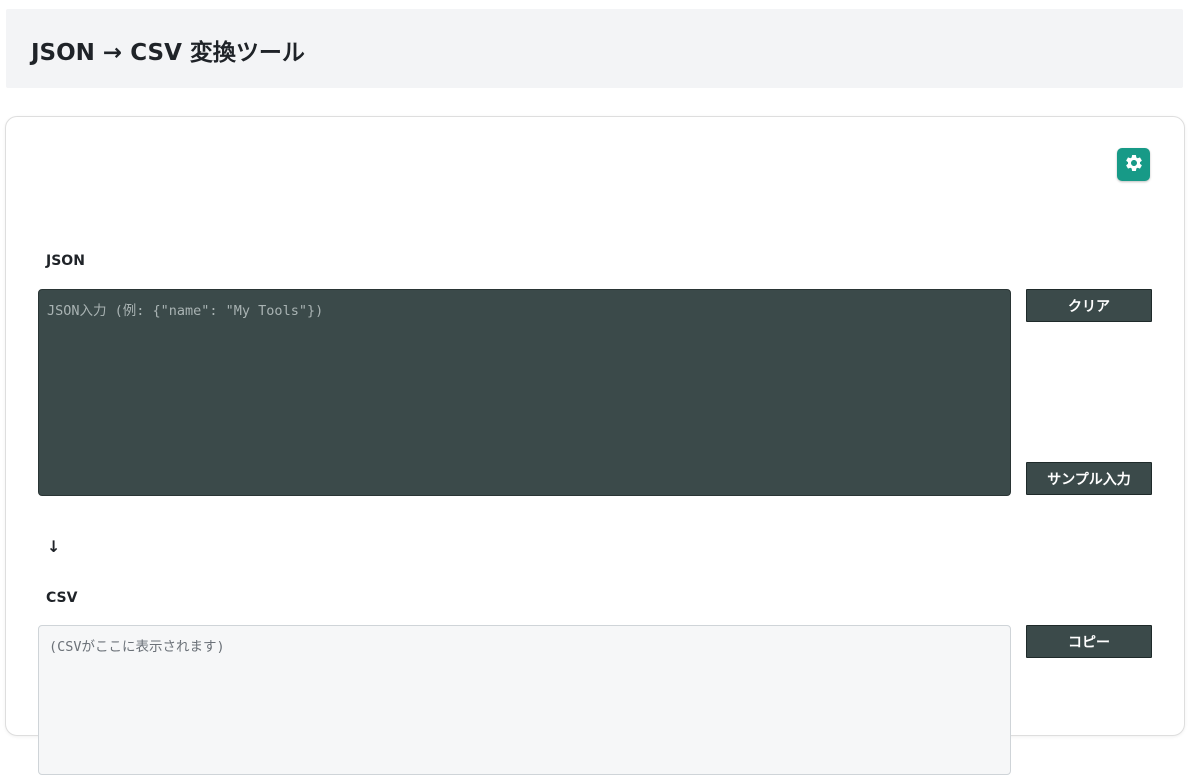  What do you see at coordinates (65, 261) in the screenshot?
I see `json-label: JSON` at bounding box center [65, 261].